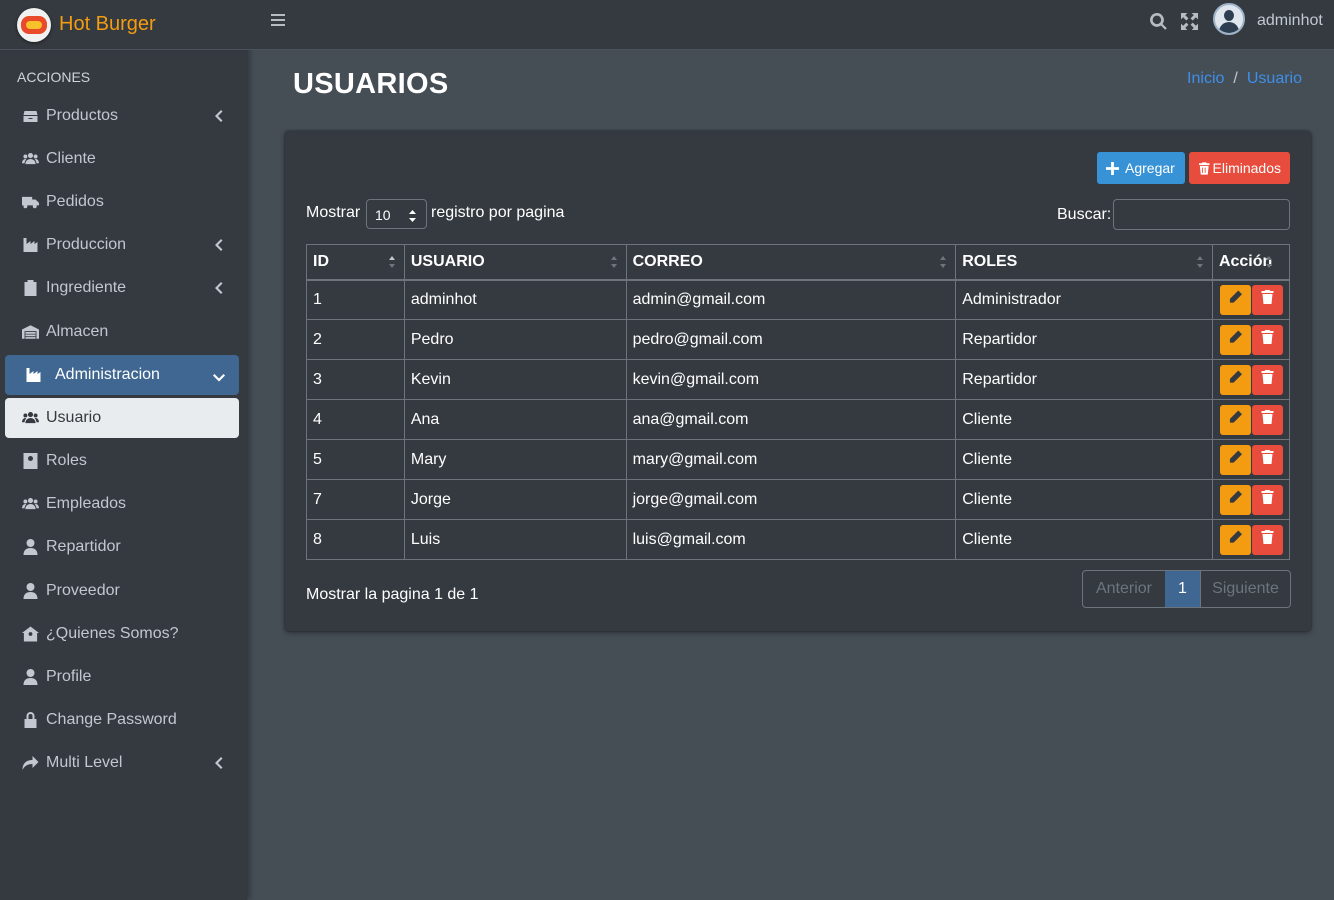  What do you see at coordinates (30, 418) in the screenshot?
I see `users-icon` at bounding box center [30, 418].